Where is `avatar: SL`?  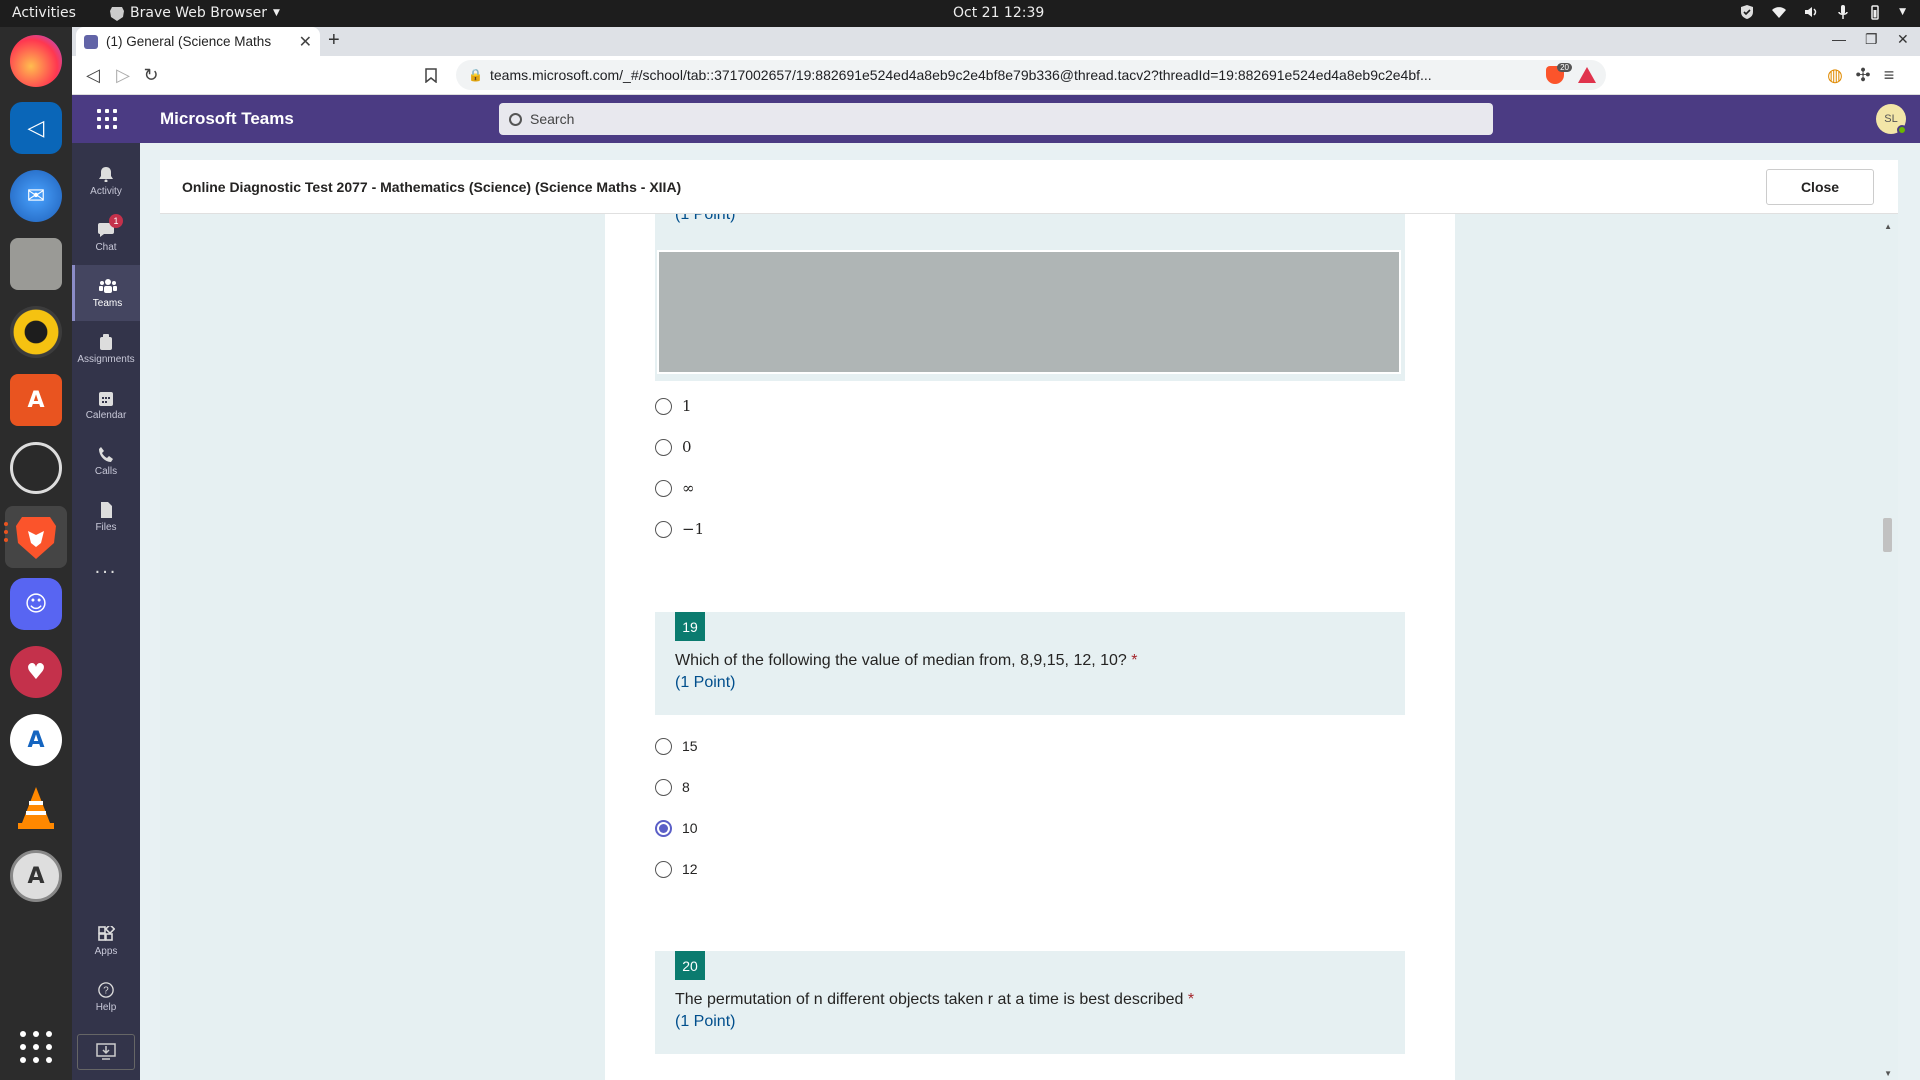
avatar: SL is located at coordinates (1891, 119).